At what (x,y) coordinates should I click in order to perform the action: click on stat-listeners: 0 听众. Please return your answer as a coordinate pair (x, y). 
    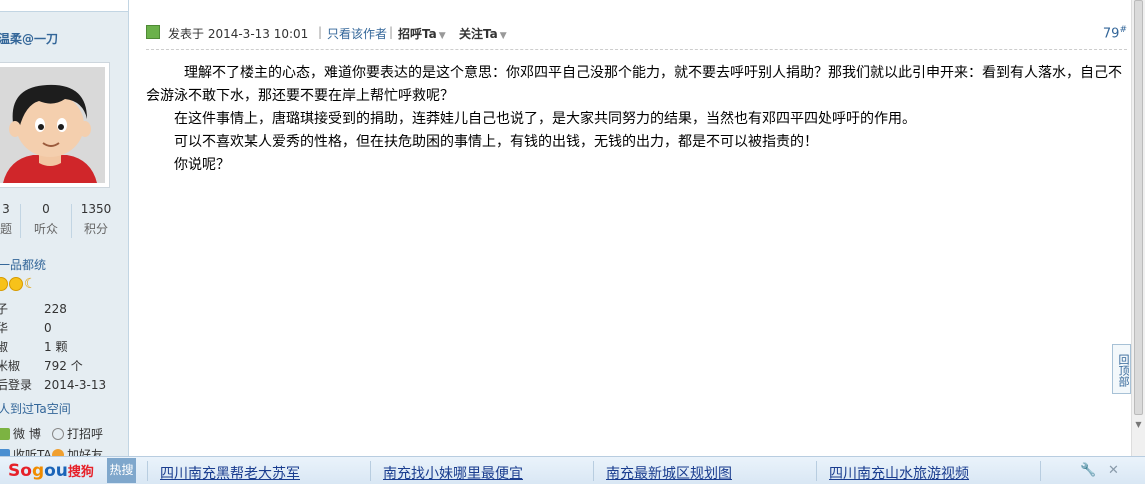
    Looking at the image, I should click on (46, 219).